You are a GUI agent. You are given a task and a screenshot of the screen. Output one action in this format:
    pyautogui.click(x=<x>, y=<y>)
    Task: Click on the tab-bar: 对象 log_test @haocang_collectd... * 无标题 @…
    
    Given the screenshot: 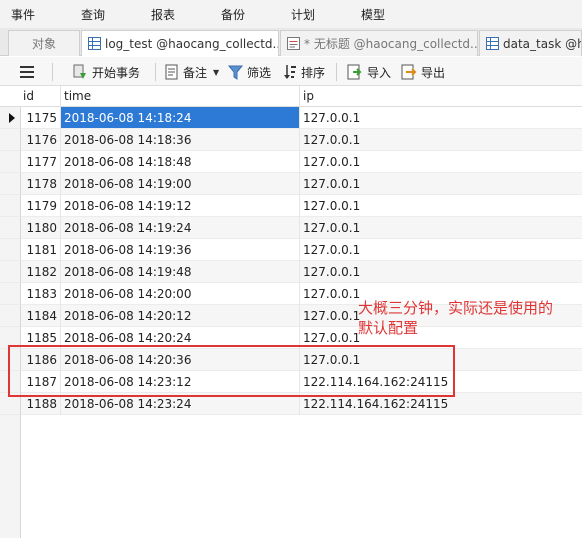 What is the action you would take?
    pyautogui.click(x=291, y=42)
    